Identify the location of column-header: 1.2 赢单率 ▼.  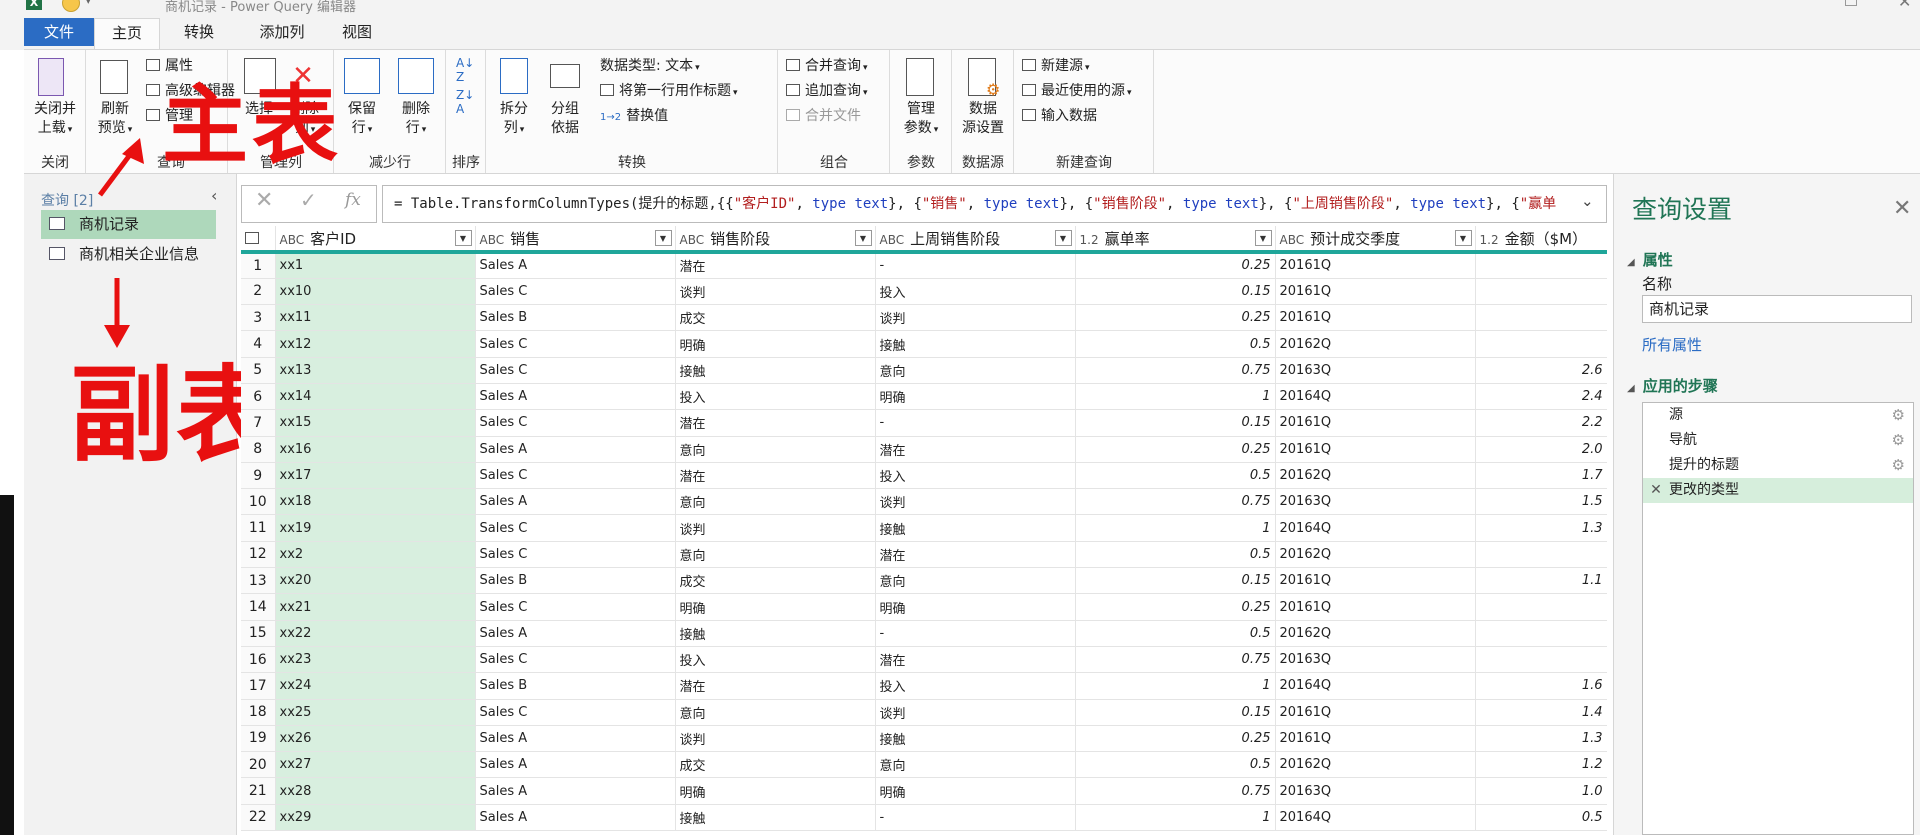
(1175, 240).